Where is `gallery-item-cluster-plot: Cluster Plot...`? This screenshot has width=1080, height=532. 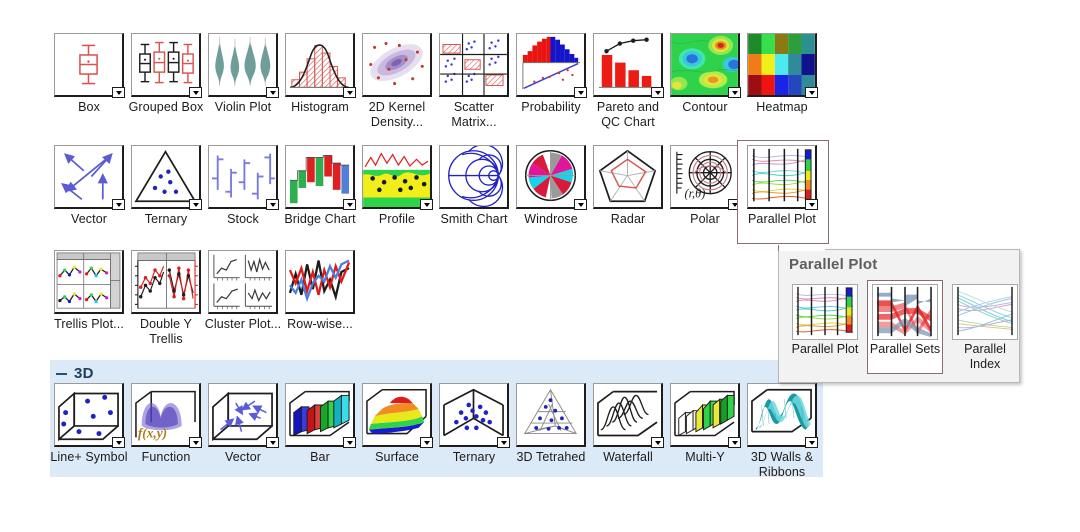
gallery-item-cluster-plot: Cluster Plot... is located at coordinates (243, 291).